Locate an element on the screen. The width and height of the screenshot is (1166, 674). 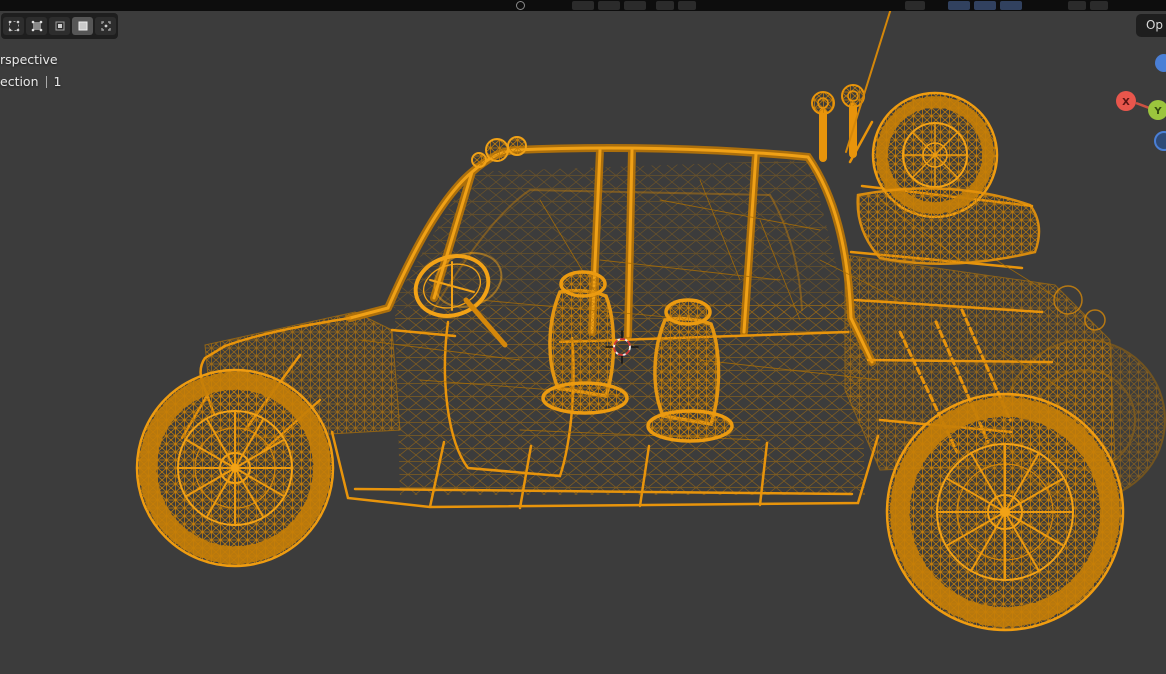
orientation-icon is located at coordinates (609, 5).